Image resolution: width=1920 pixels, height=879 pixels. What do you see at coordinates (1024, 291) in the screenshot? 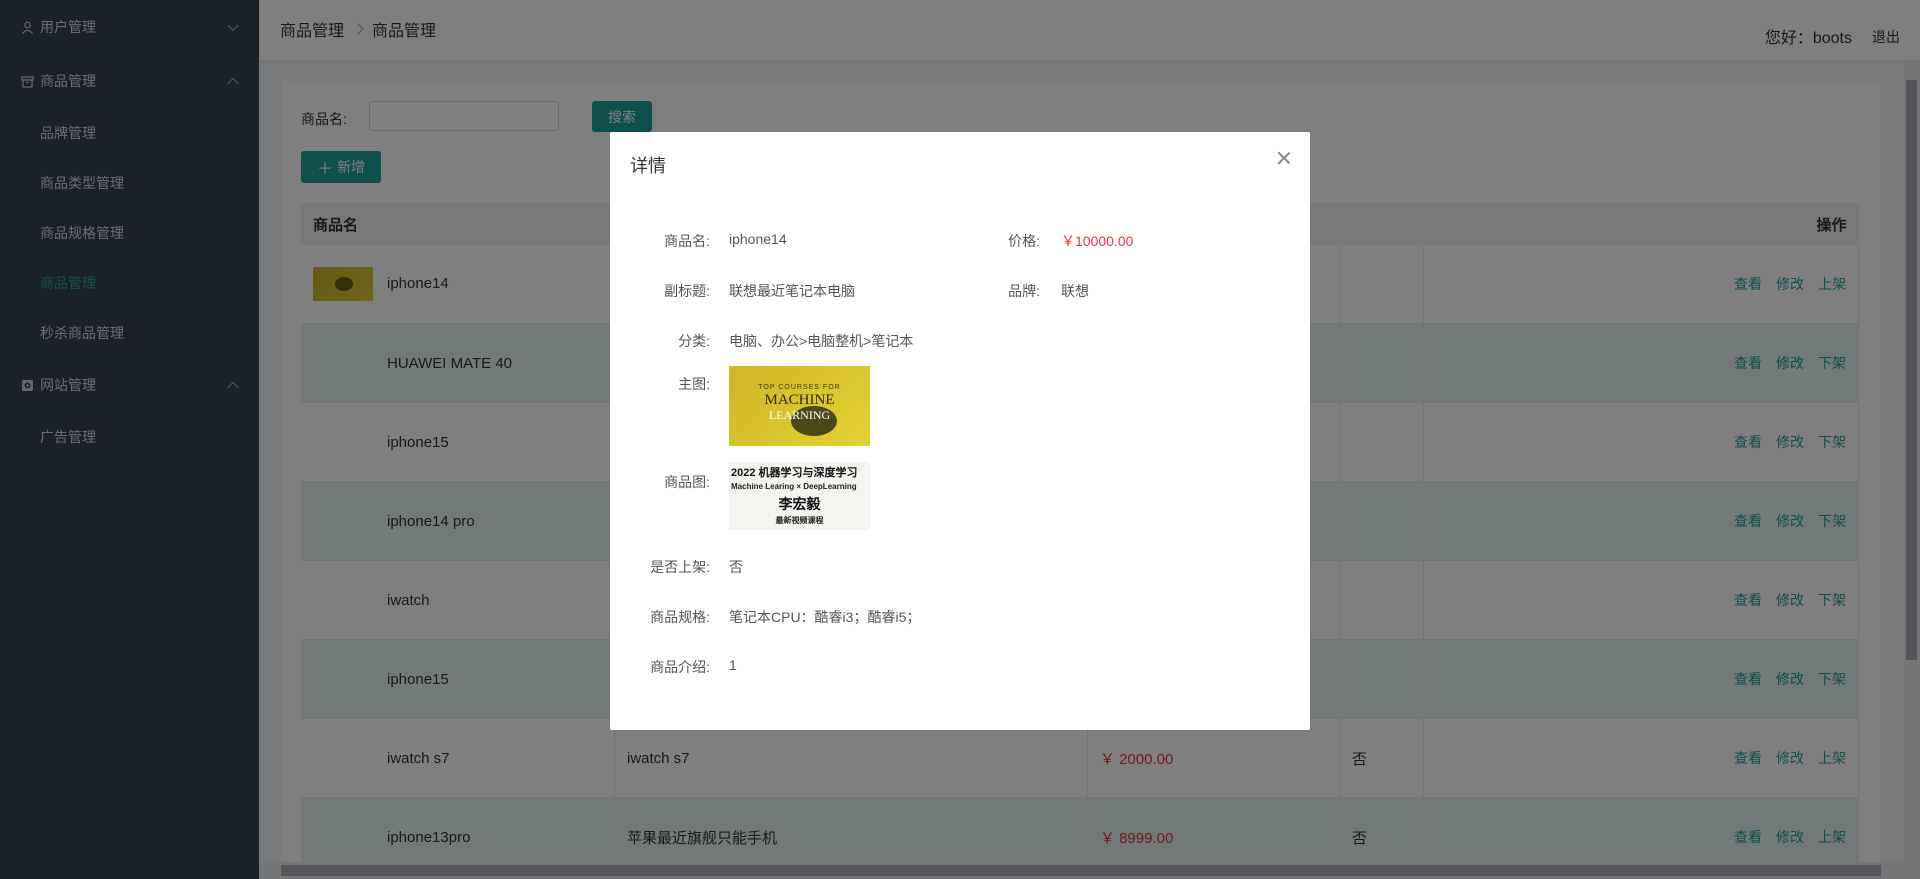
I see `field-label-brand: 品牌:` at bounding box center [1024, 291].